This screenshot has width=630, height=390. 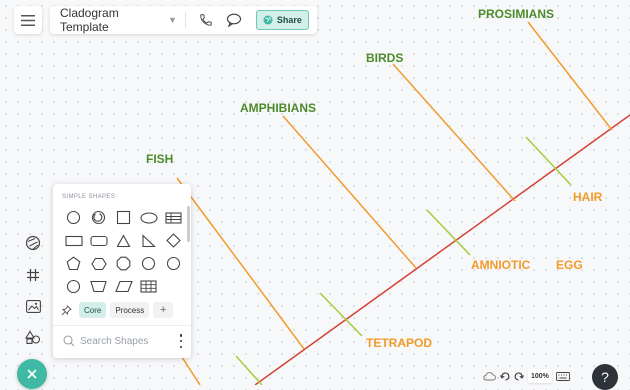 I want to click on undo-icon, so click(x=505, y=376).